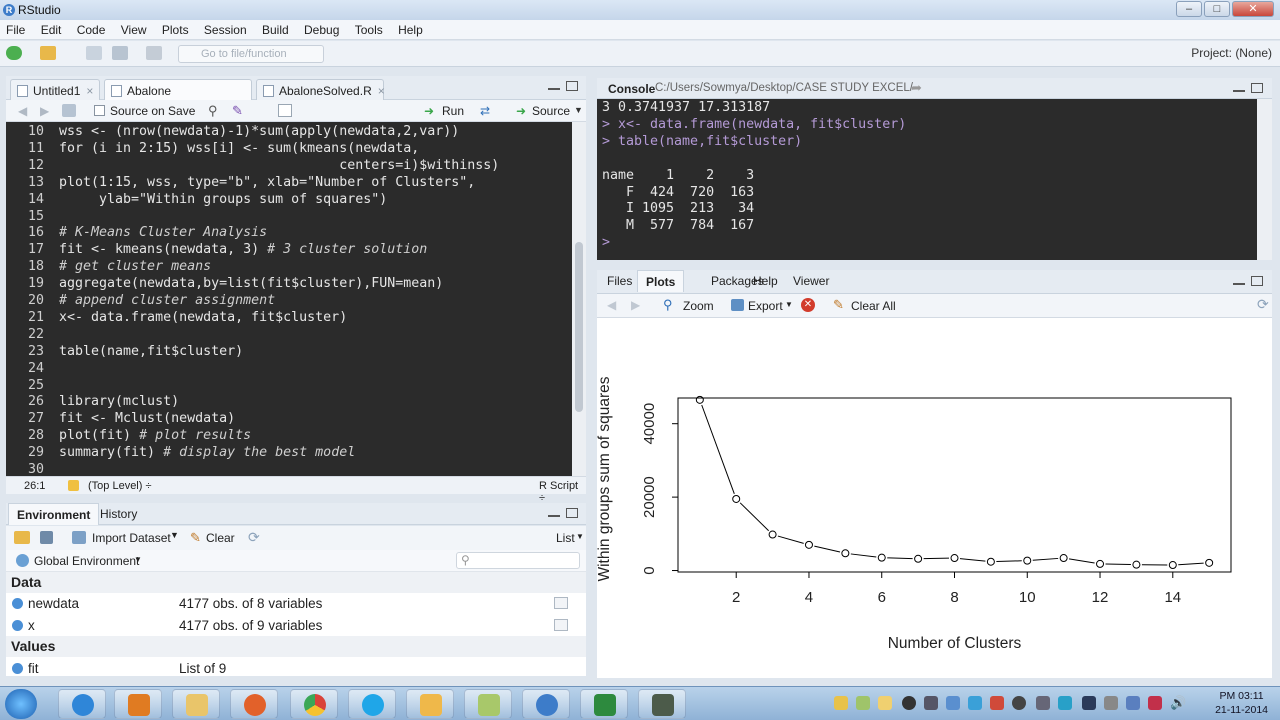  I want to click on remove-plot-icon: ✕, so click(808, 305).